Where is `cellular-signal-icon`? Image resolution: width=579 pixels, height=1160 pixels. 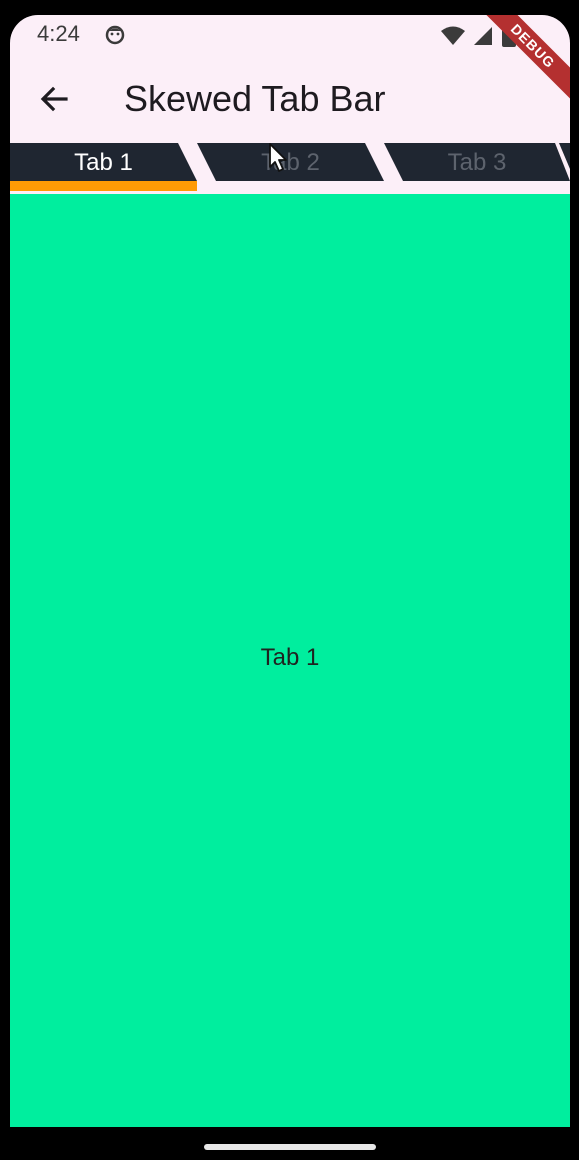 cellular-signal-icon is located at coordinates (483, 36).